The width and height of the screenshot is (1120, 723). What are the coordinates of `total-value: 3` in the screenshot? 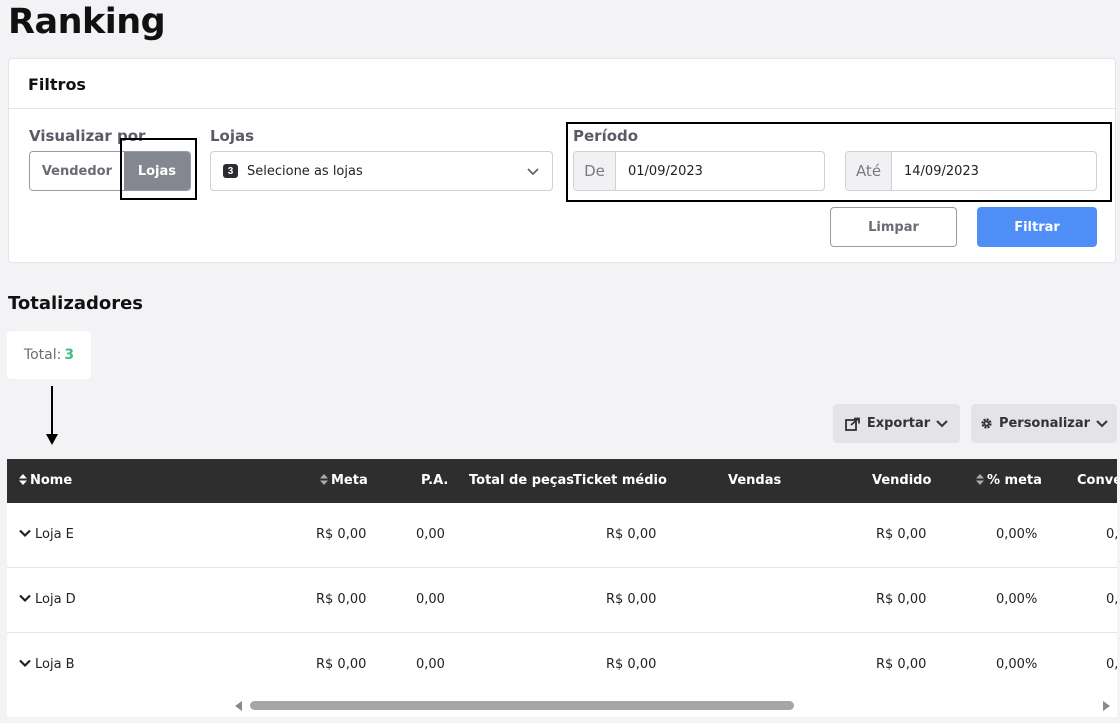 It's located at (69, 355).